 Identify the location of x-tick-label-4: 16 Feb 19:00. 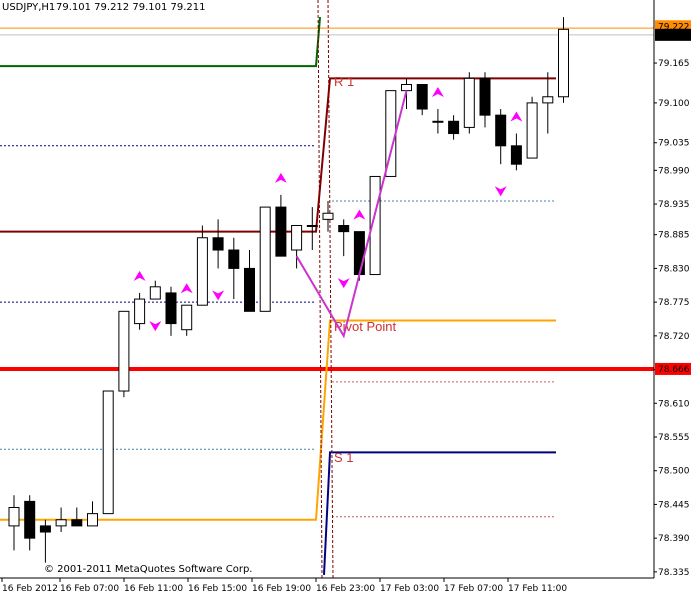
(281, 589).